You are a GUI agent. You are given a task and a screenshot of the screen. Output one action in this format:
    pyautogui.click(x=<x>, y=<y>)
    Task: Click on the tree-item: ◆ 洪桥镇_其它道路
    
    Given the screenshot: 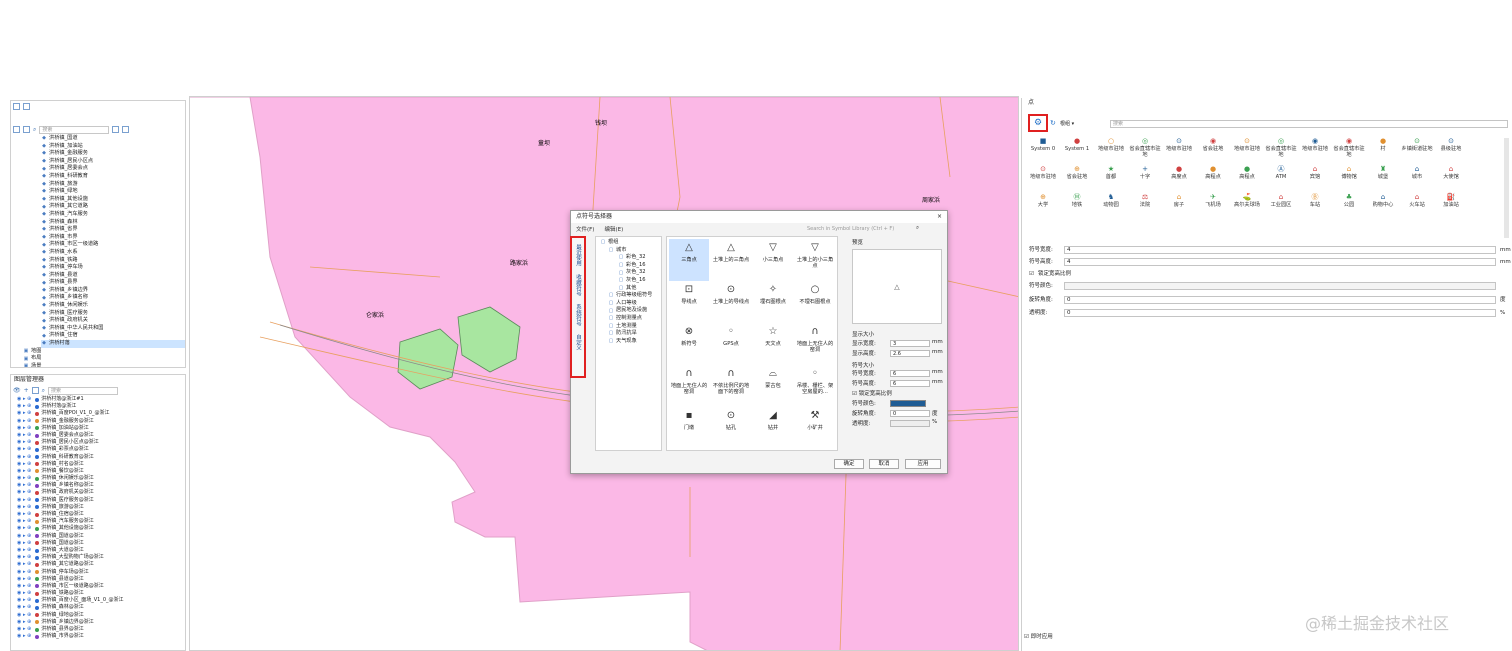 What is the action you would take?
    pyautogui.click(x=113, y=207)
    